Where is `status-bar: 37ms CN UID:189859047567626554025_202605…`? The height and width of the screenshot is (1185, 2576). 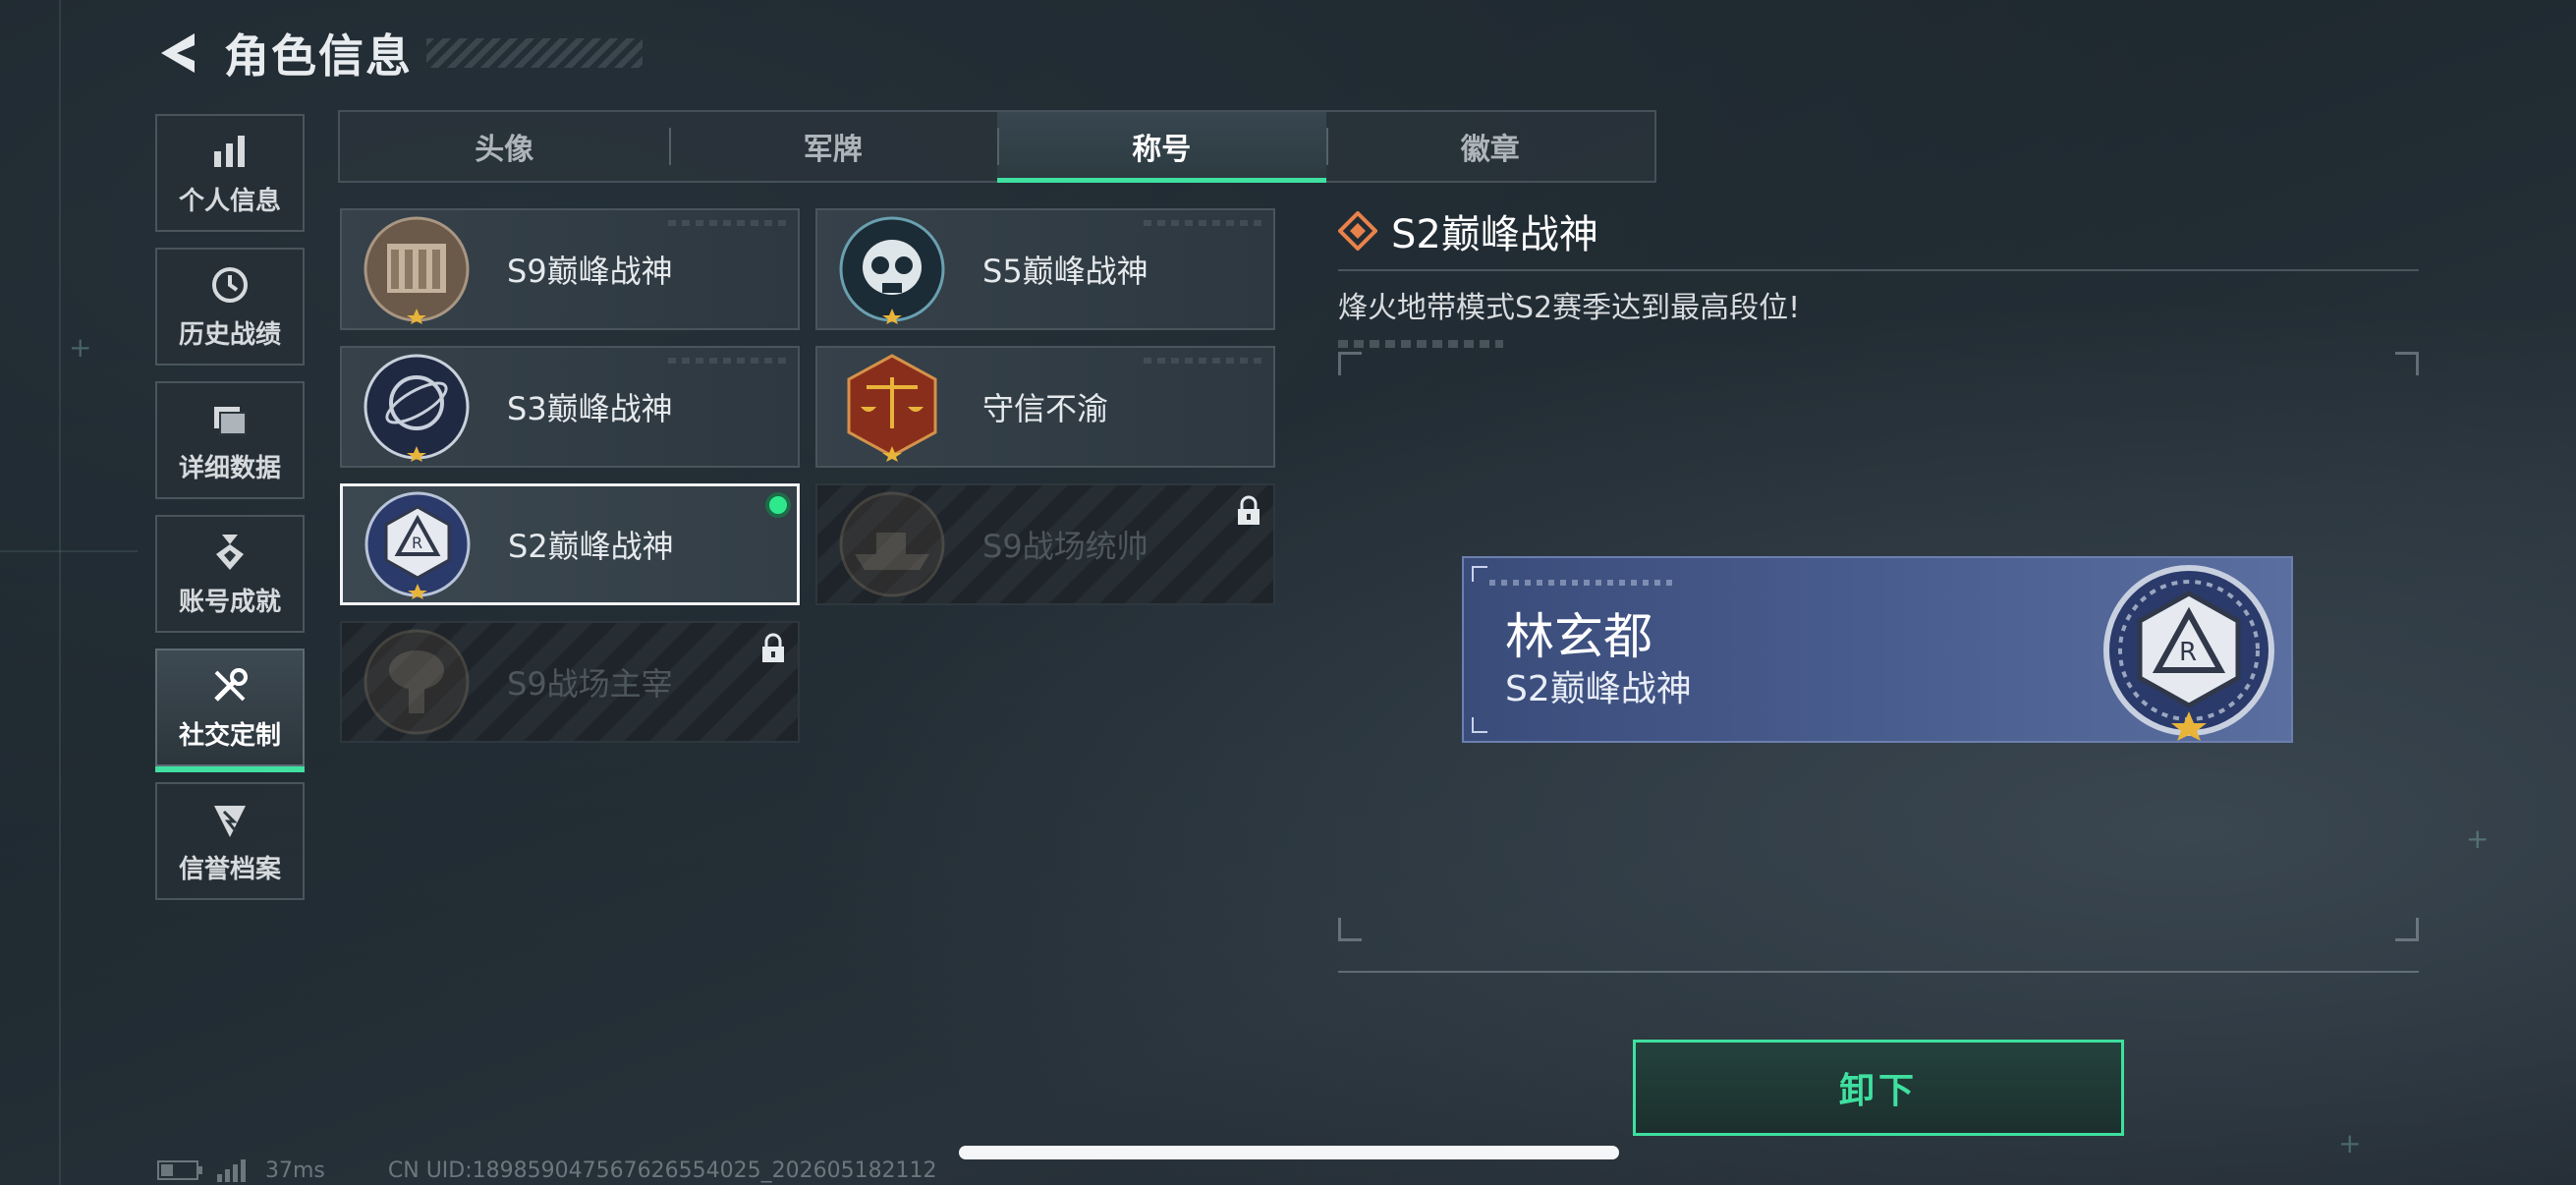 status-bar: 37ms CN UID:189859047567626554025_202605… is located at coordinates (547, 1170).